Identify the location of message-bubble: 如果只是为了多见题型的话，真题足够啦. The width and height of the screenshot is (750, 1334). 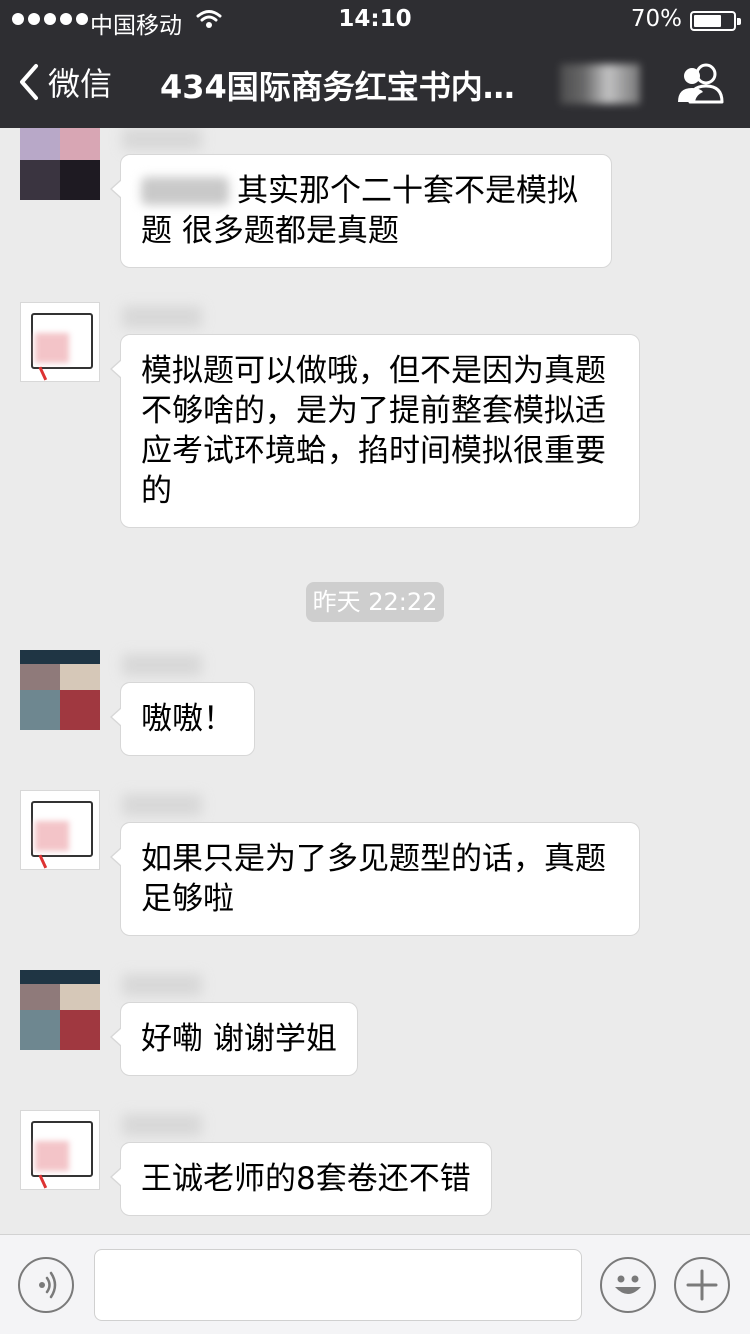
(375, 879).